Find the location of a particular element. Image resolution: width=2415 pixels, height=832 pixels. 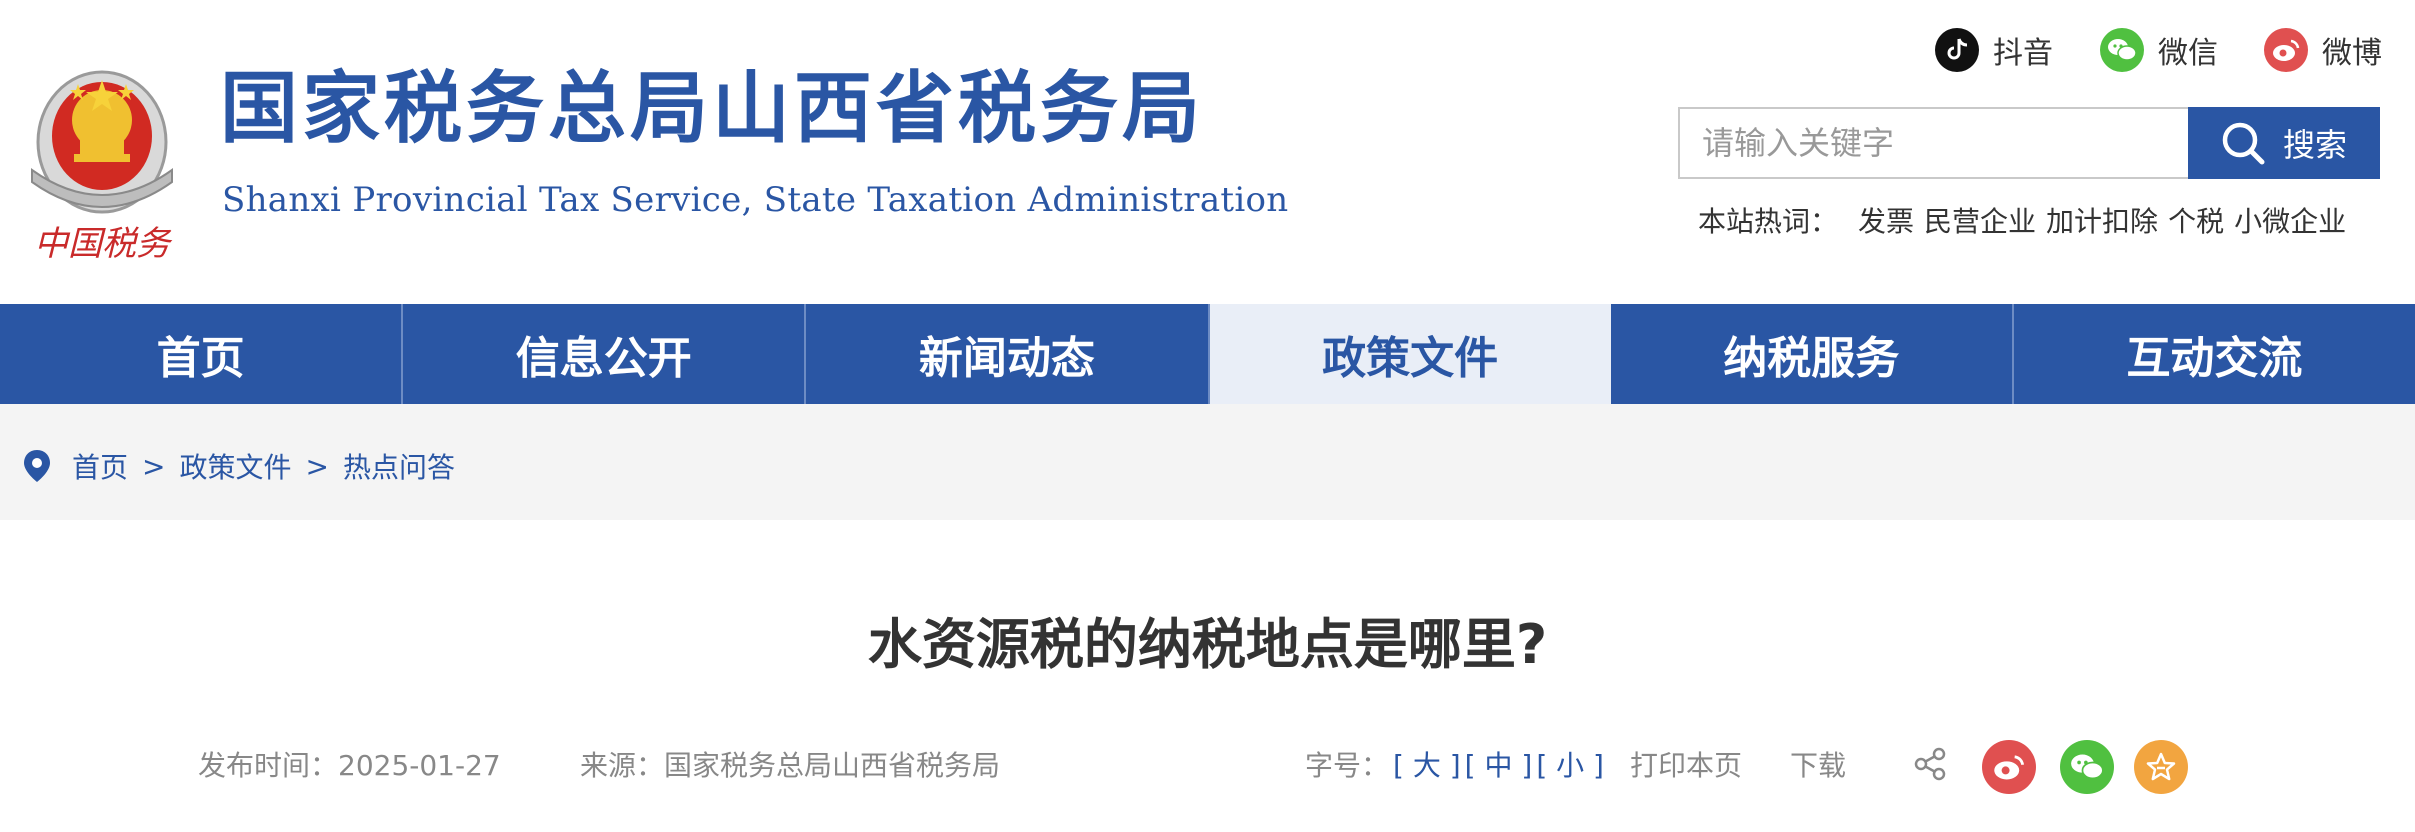

social-link-wechat: 微信 is located at coordinates (2159, 50).